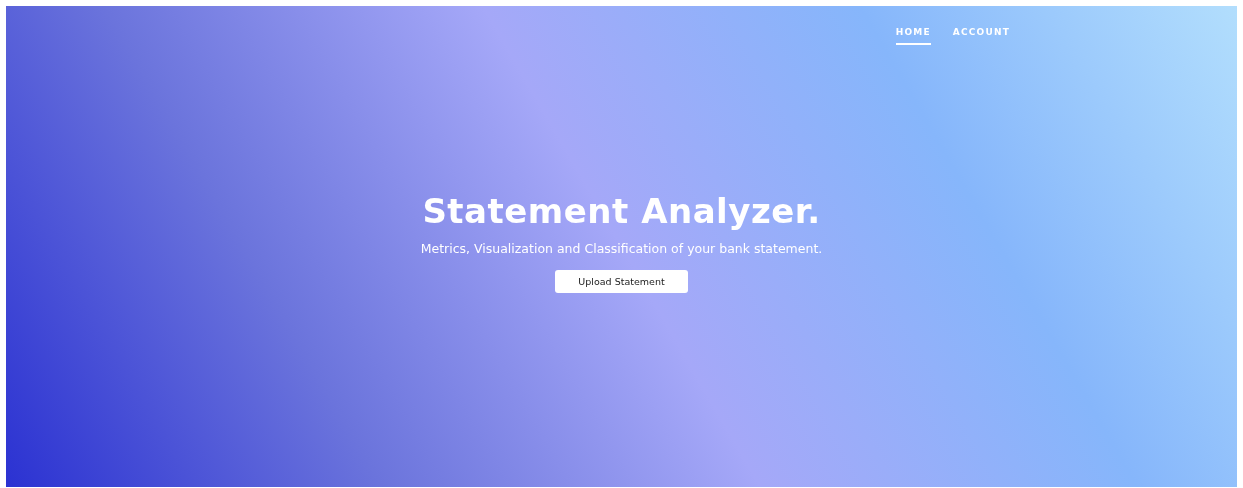 Image resolution: width=1243 pixels, height=488 pixels. Describe the element at coordinates (621, 248) in the screenshot. I see `hero-subtitle: Metrics, Visualization and Classification of your bank statement.` at that location.